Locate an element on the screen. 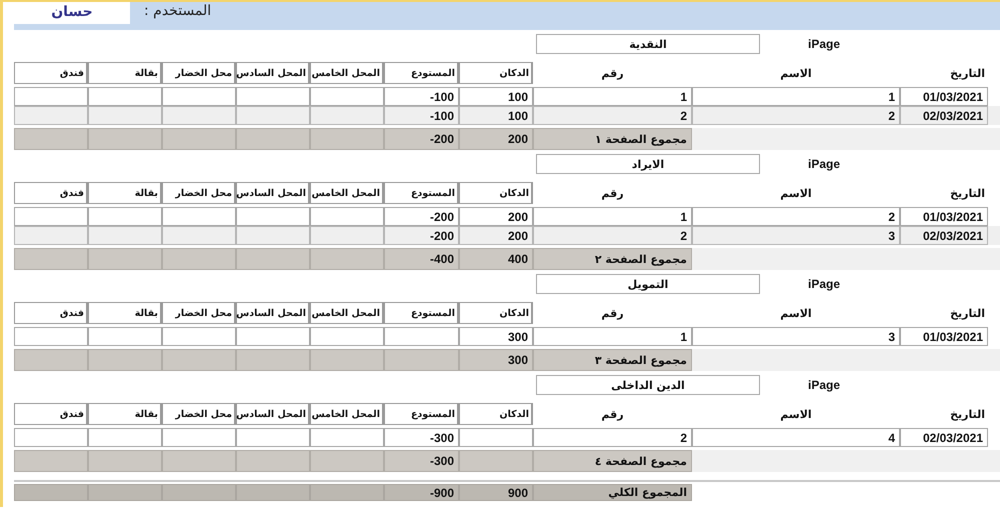 Image resolution: width=1000 pixels, height=509 pixels. table-cell: 4 is located at coordinates (796, 437).